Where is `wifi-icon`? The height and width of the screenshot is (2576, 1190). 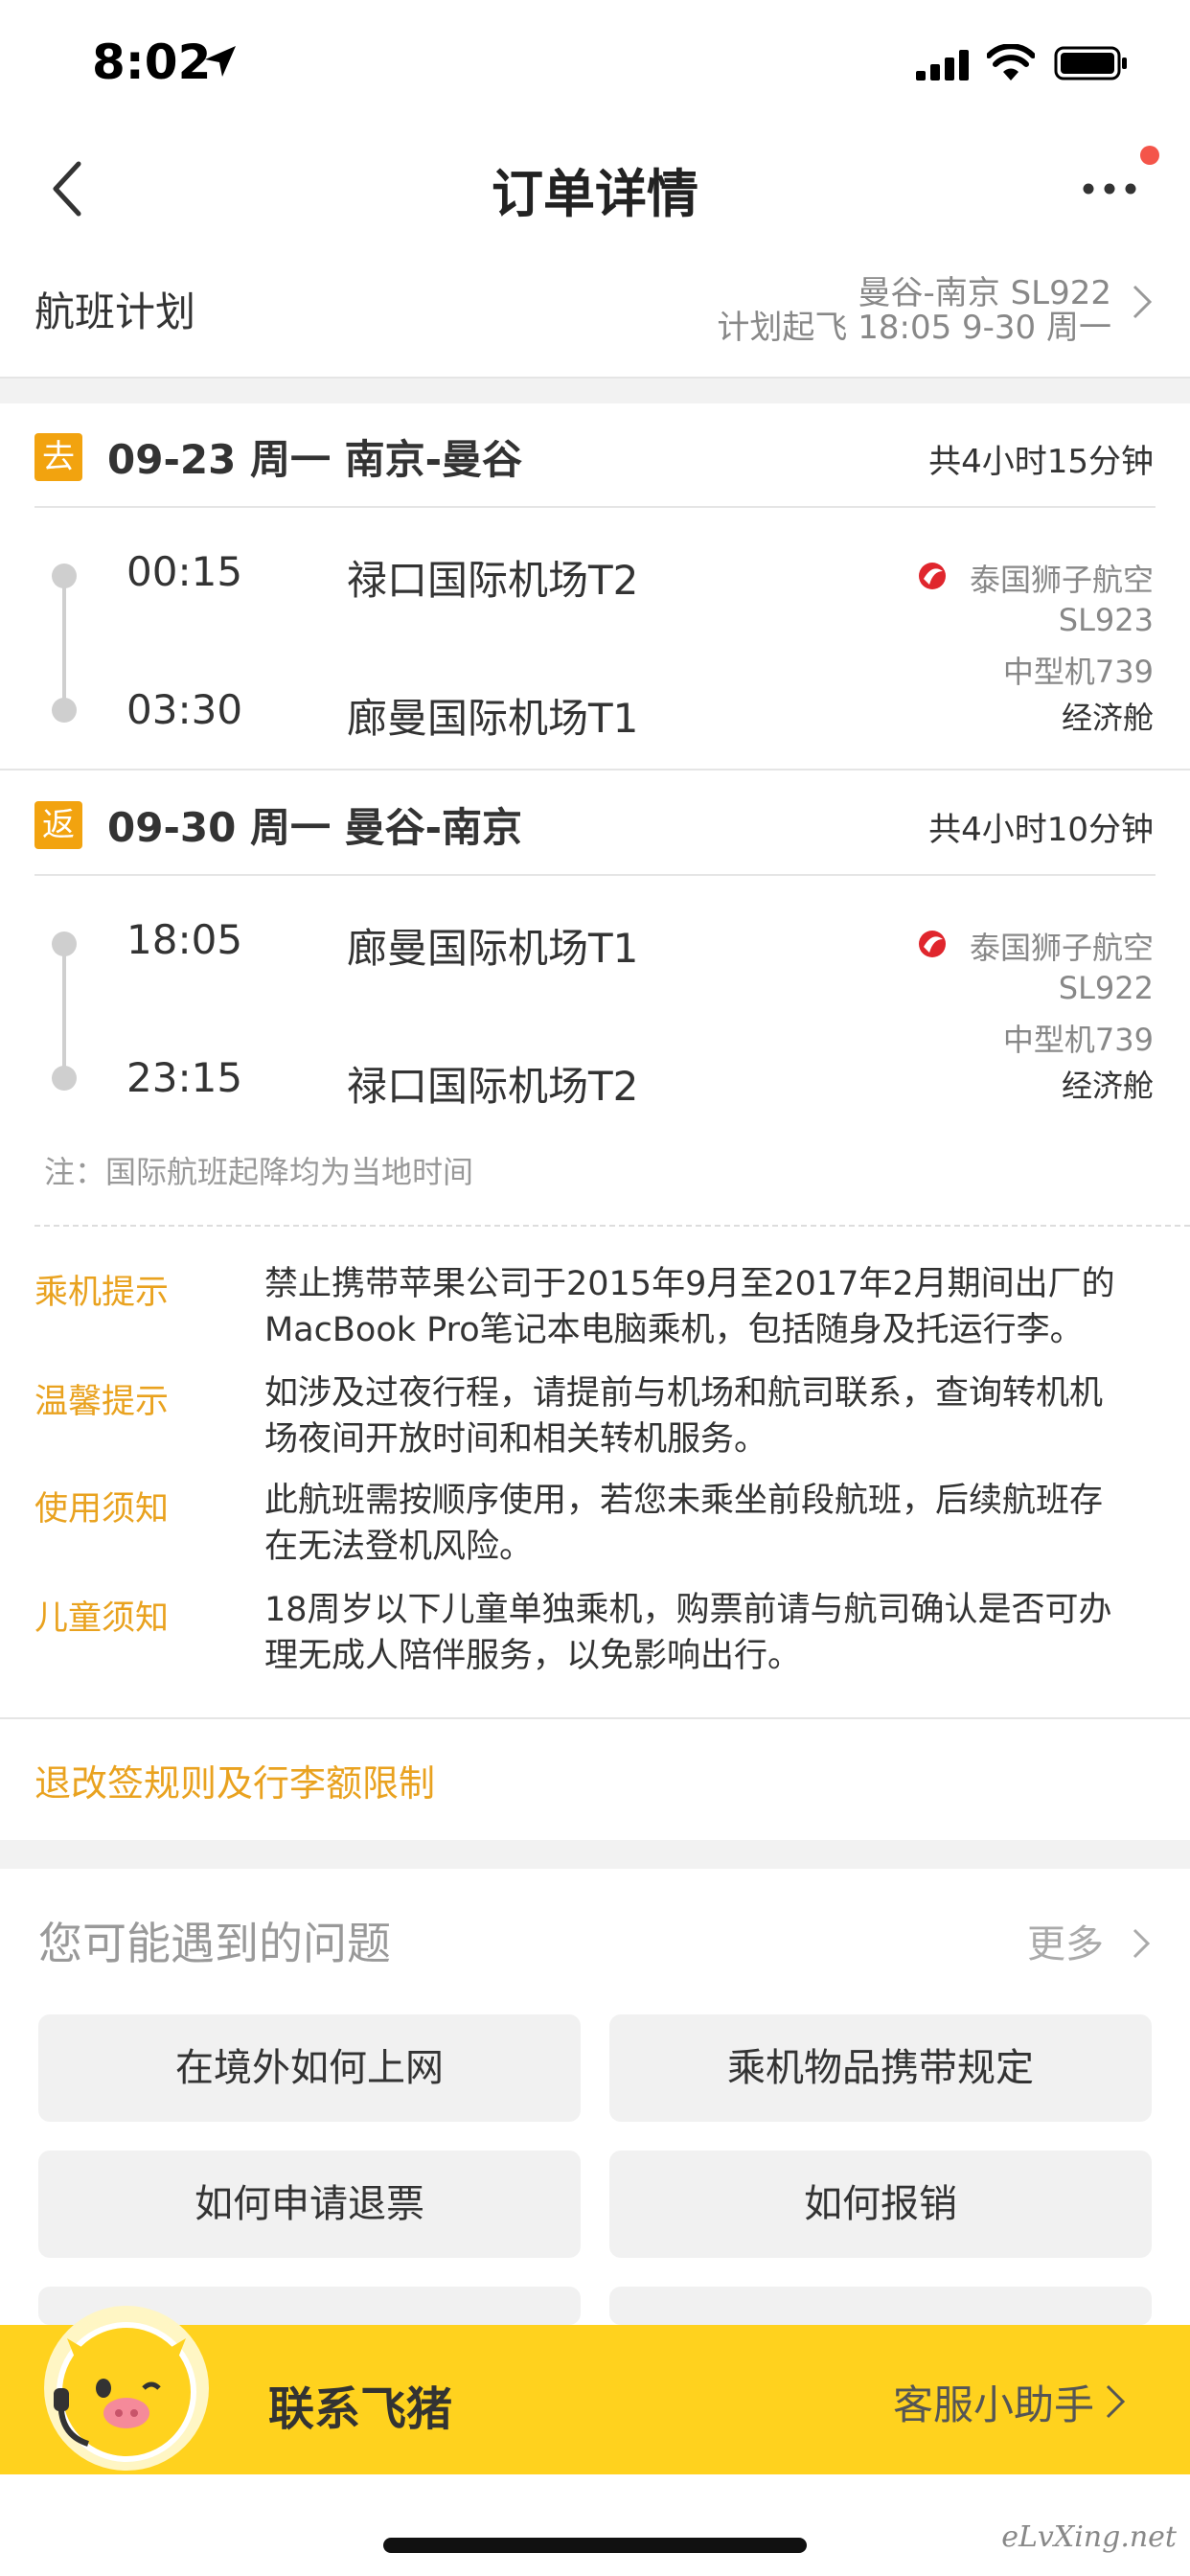
wifi-icon is located at coordinates (1011, 62).